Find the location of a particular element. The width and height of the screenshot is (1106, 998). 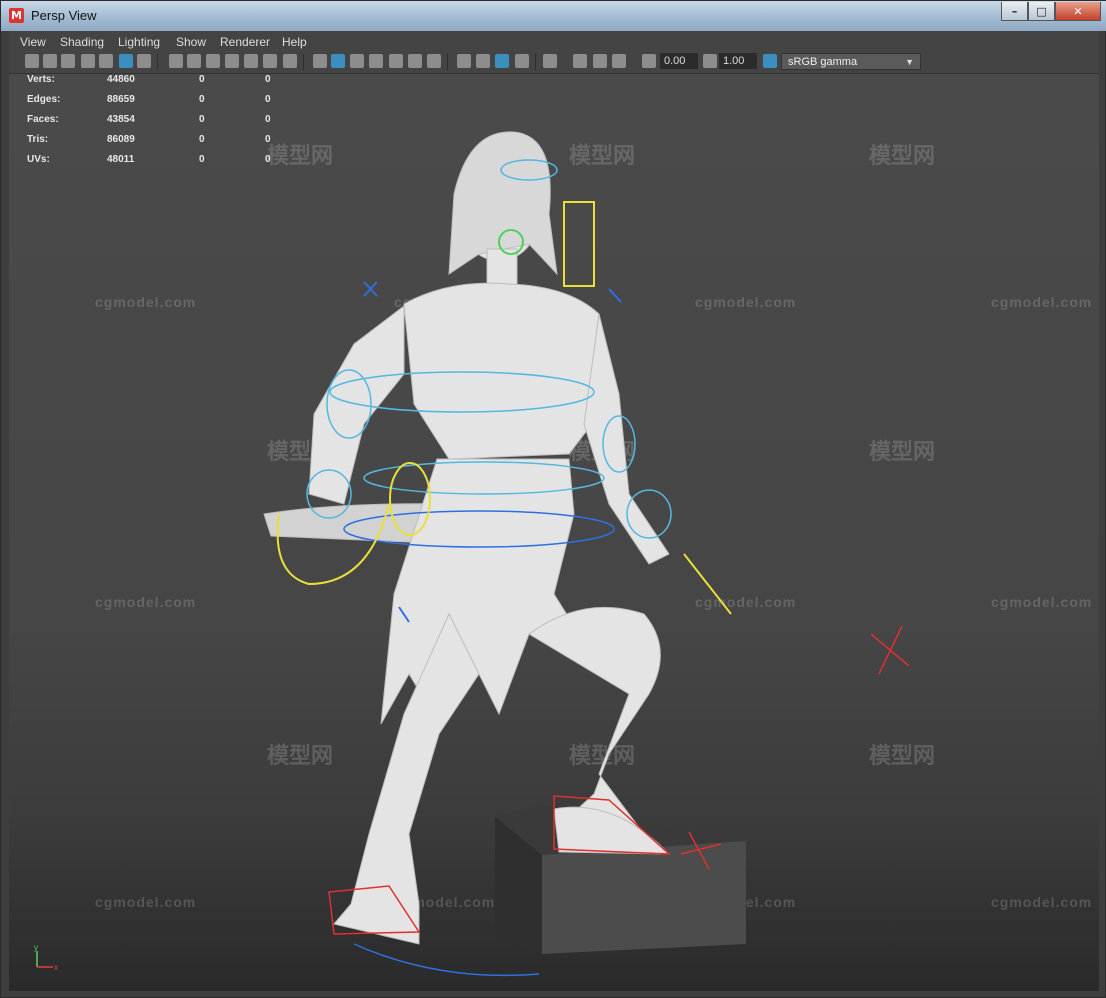

title-bar: M Persp View – □ ✕ is located at coordinates (553, 16).